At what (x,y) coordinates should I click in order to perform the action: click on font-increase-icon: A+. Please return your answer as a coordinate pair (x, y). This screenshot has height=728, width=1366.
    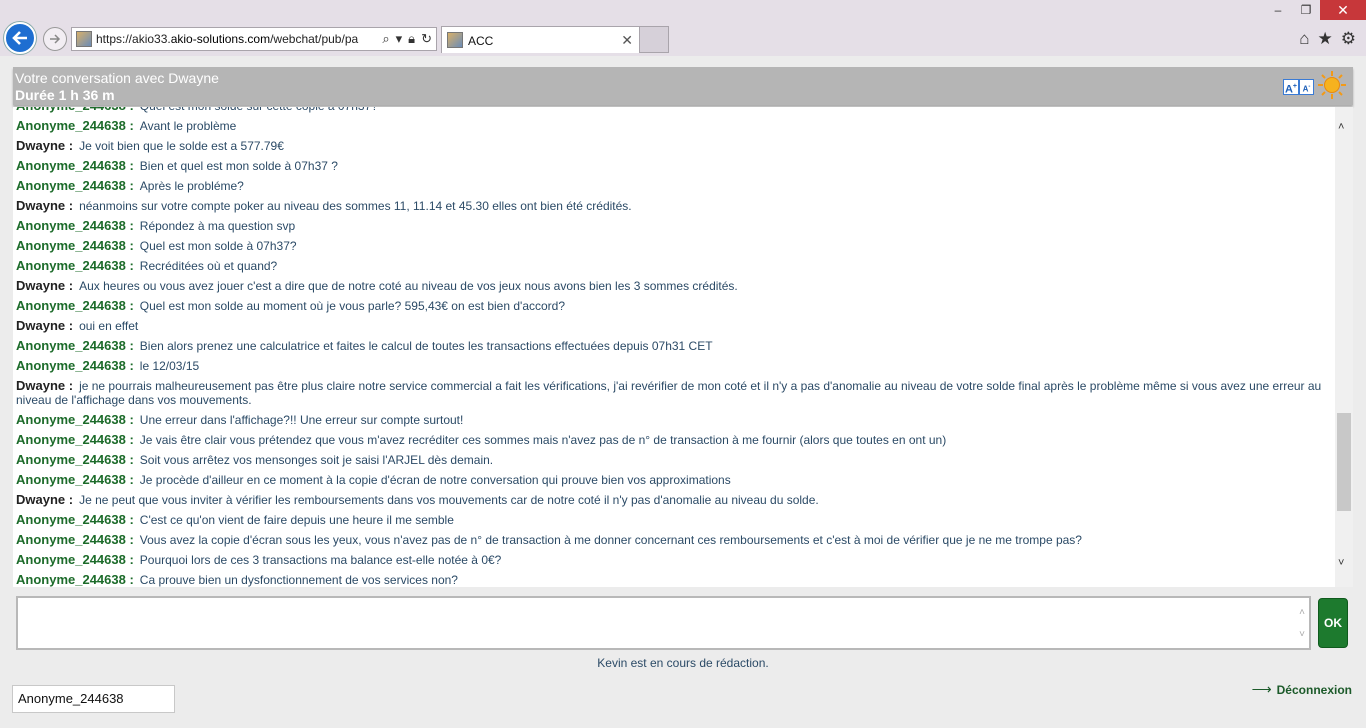
    Looking at the image, I should click on (1291, 87).